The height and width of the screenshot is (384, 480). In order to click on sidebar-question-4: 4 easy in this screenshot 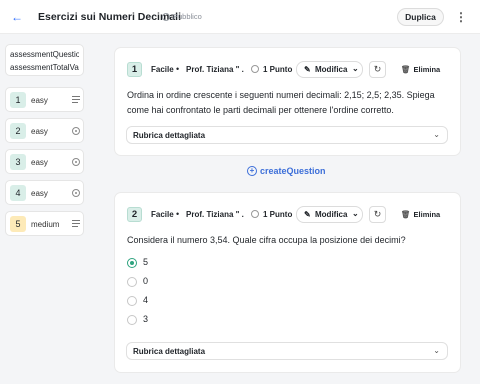, I will do `click(44, 192)`.